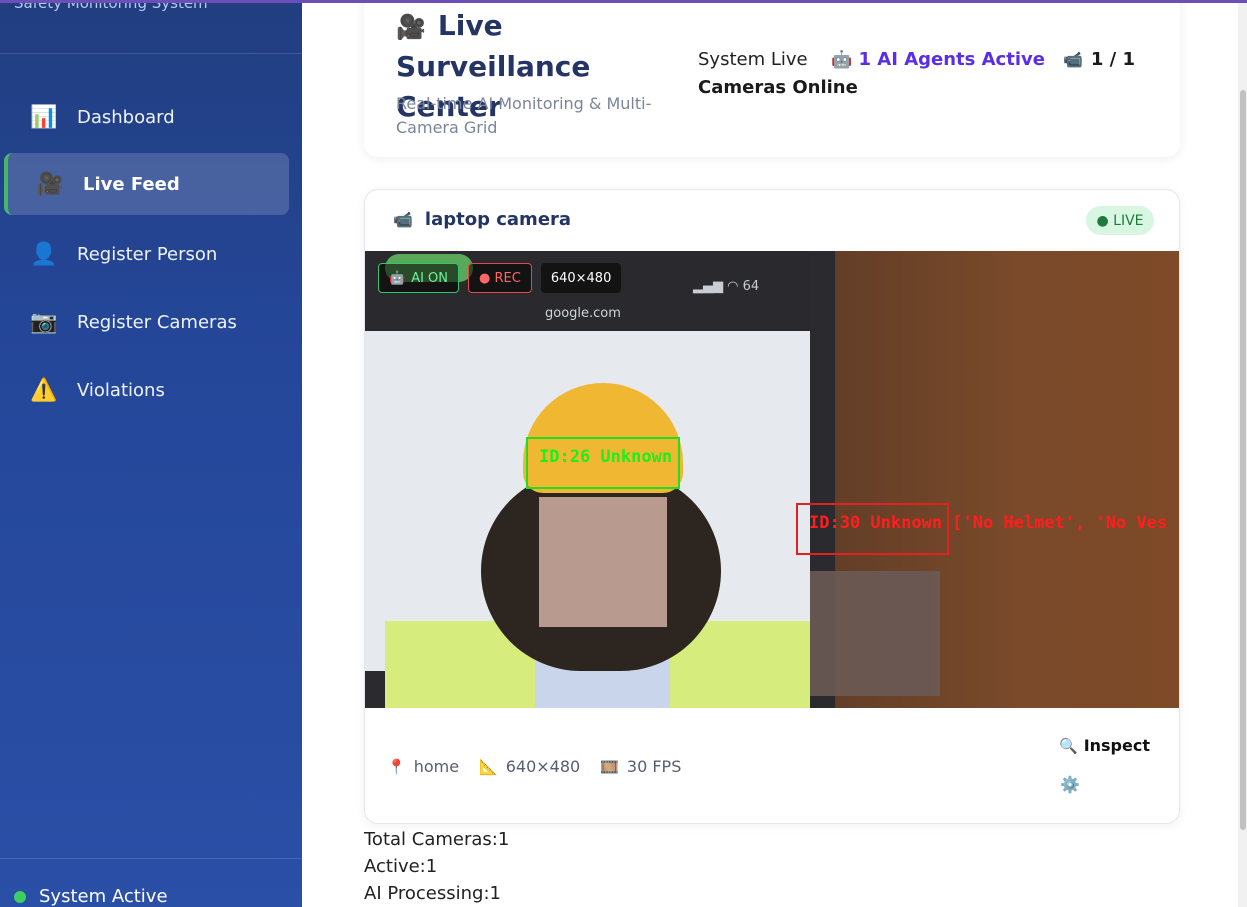  What do you see at coordinates (488, 766) in the screenshot?
I see `ruler-icon: 📐` at bounding box center [488, 766].